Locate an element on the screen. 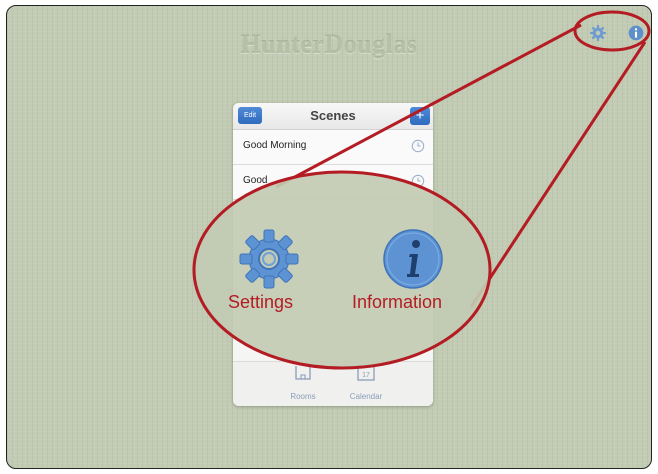 This screenshot has height=474, width=658. tab-rooms: Rooms is located at coordinates (303, 385).